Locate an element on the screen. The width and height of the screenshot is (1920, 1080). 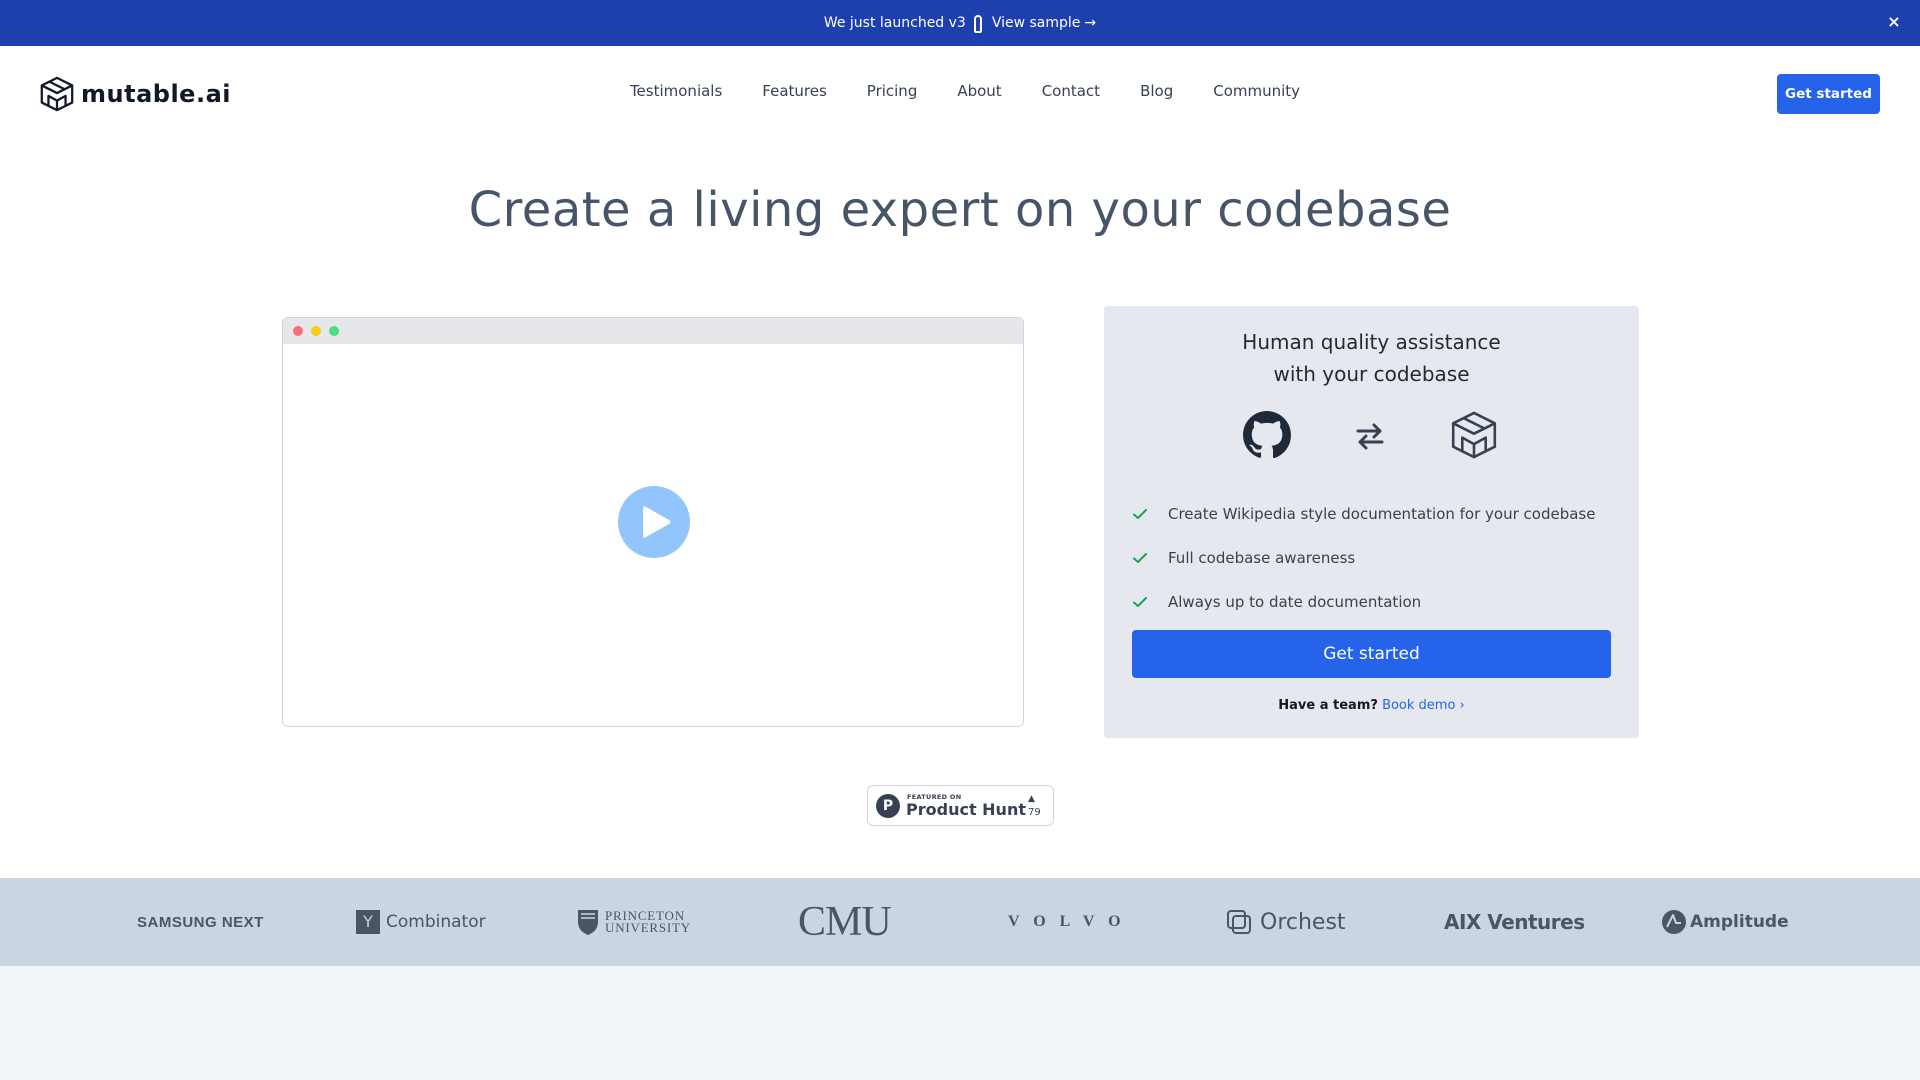
princeton-line2: UNIVERSITY is located at coordinates (648, 927).